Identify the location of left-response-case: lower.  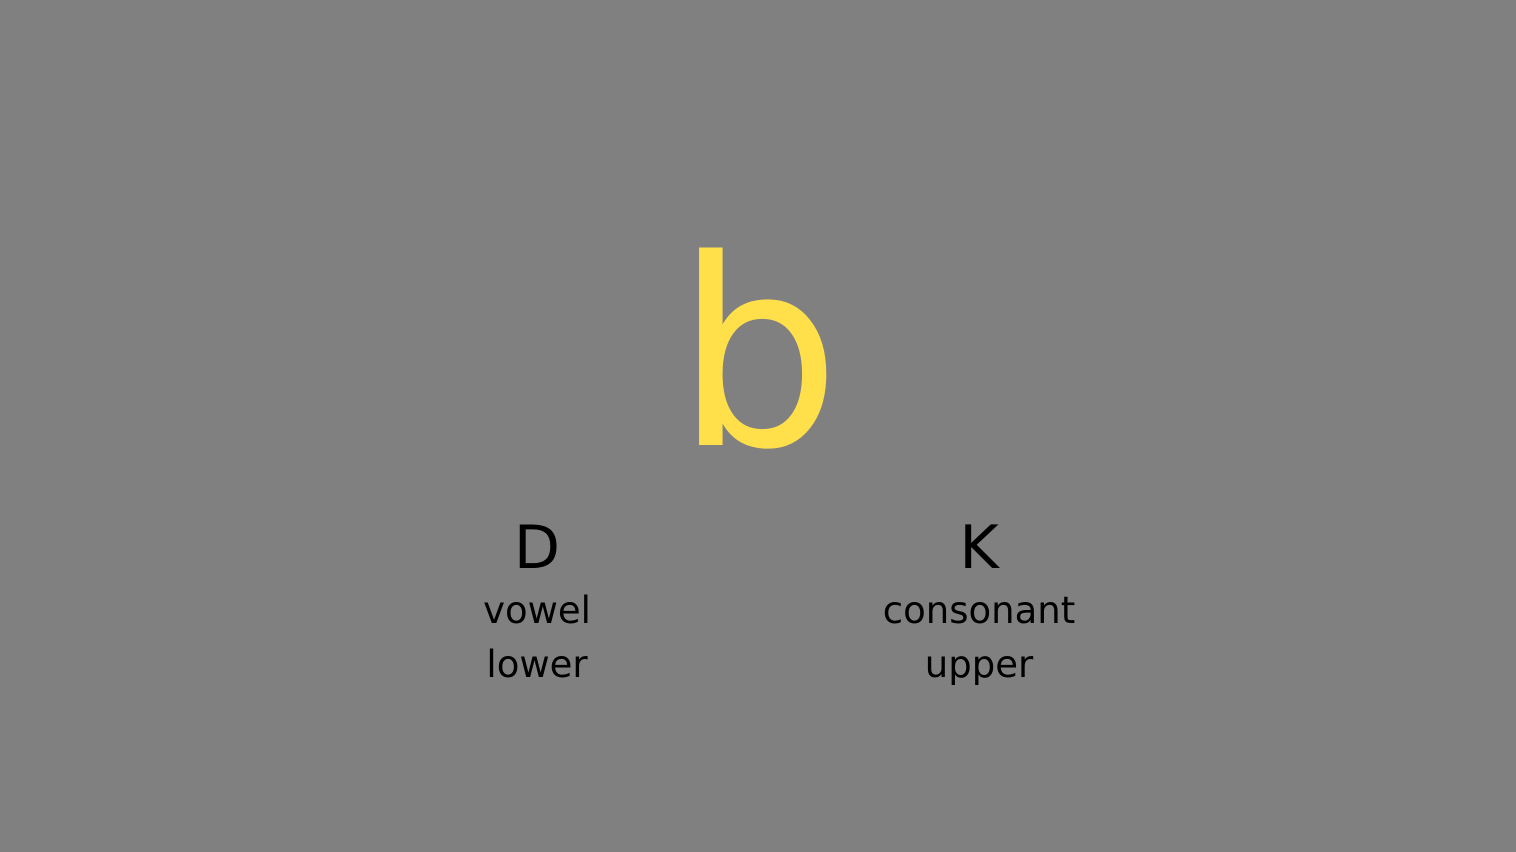
(537, 664).